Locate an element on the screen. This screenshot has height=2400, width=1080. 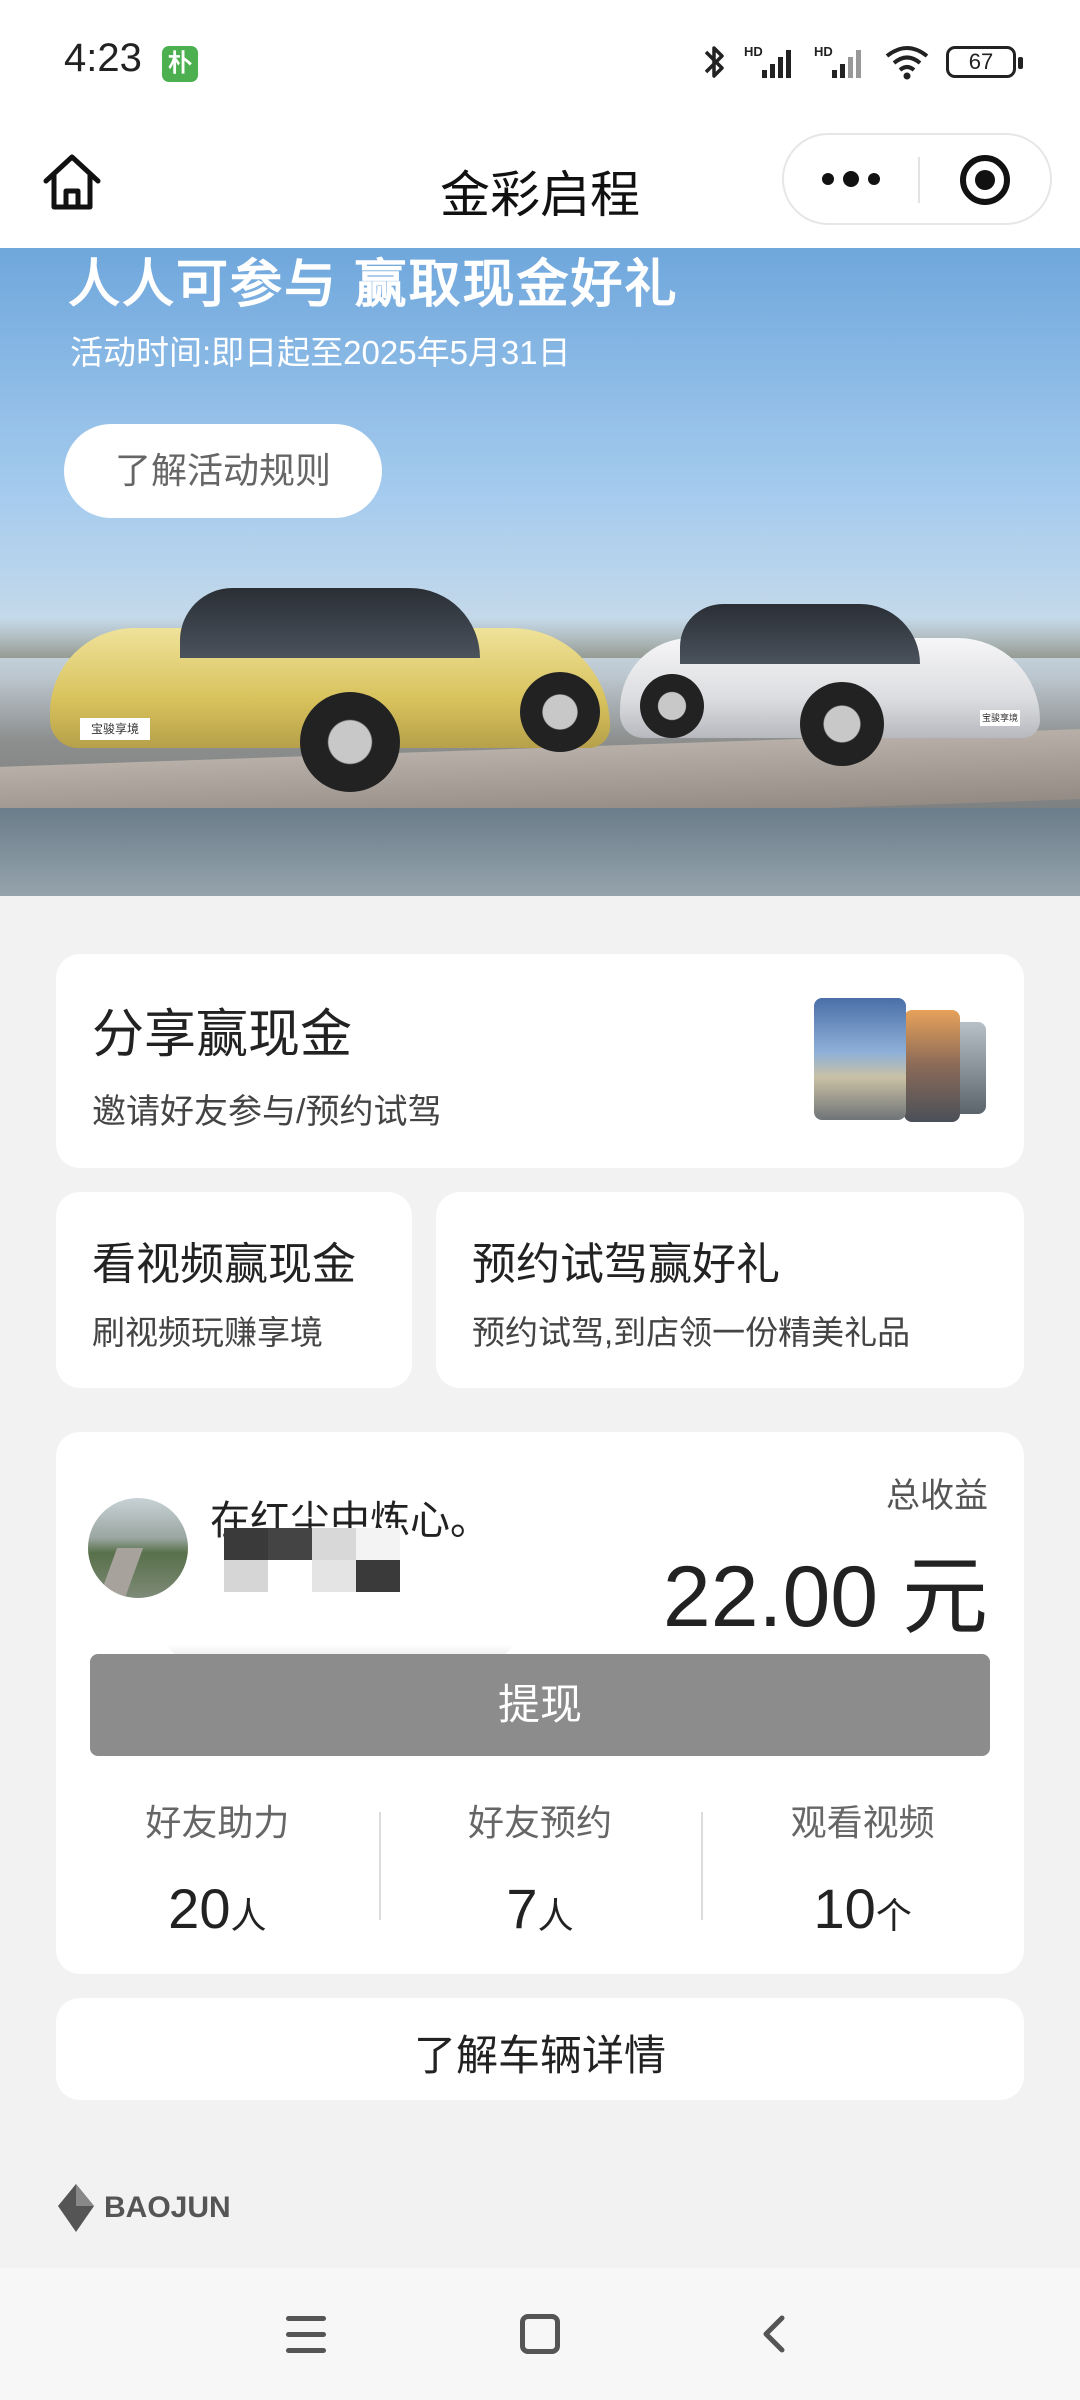
home-square-icon is located at coordinates (540, 2334).